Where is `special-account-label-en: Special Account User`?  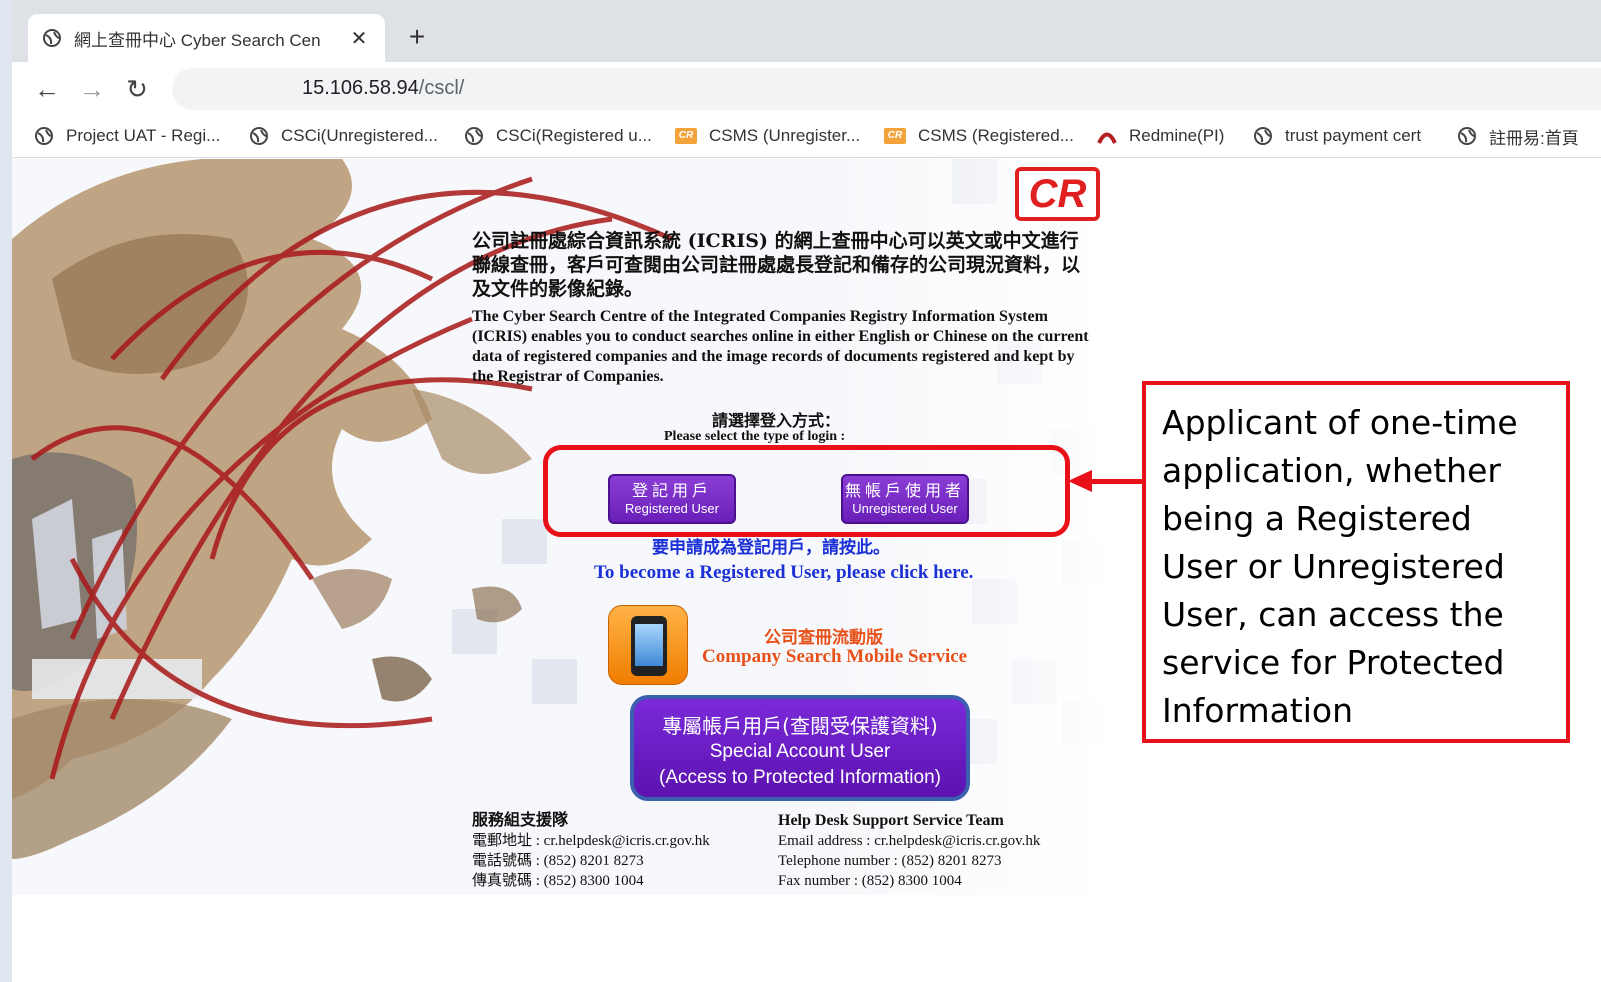 special-account-label-en: Special Account User is located at coordinates (800, 751).